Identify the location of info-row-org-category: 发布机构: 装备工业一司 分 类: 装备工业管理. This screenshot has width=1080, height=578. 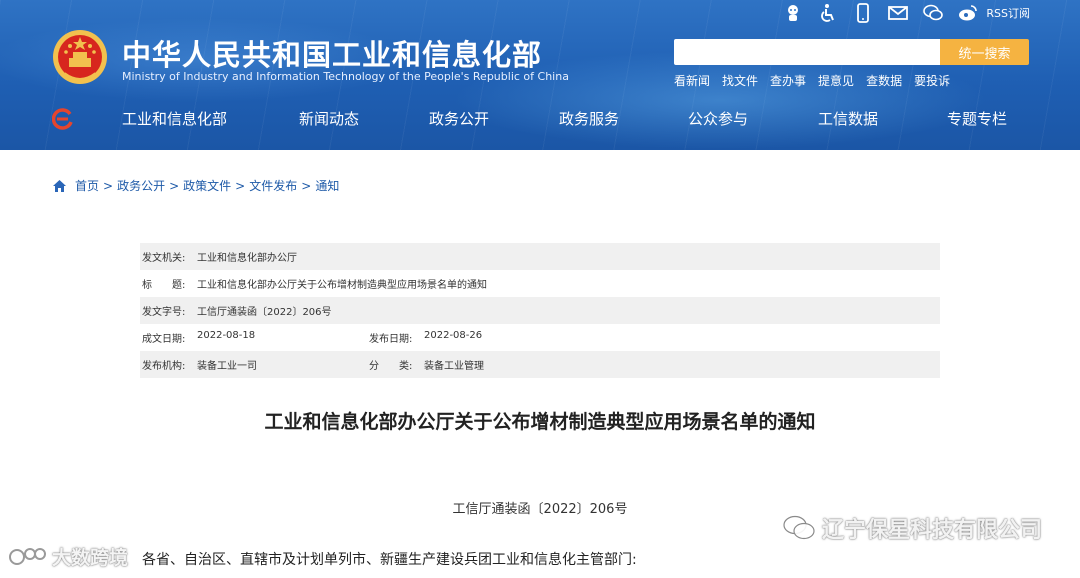
(540, 364).